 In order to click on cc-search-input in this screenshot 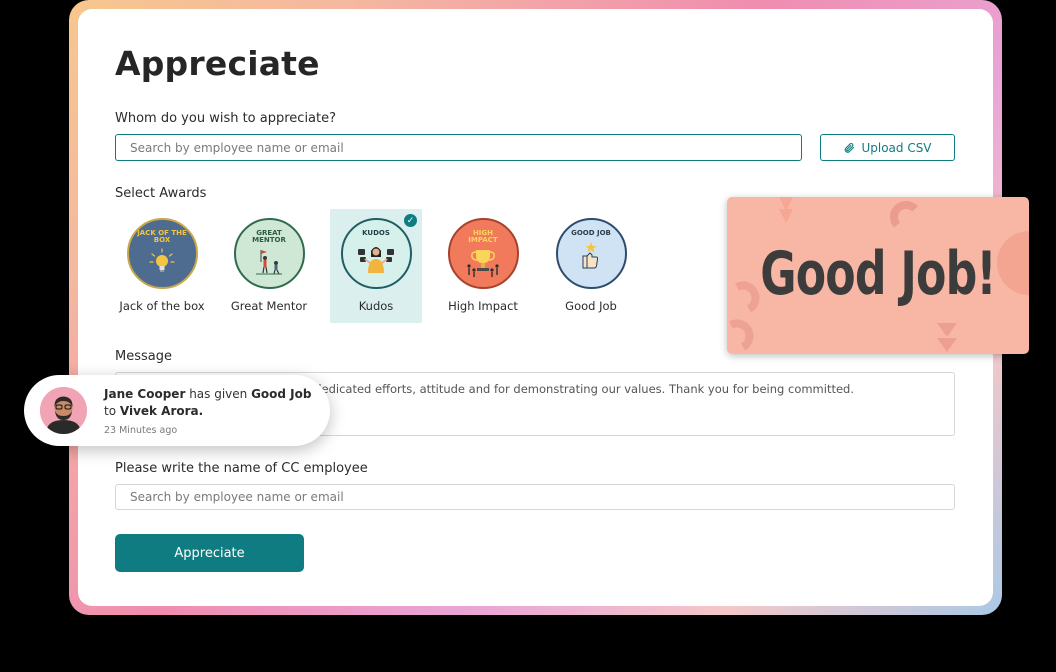, I will do `click(535, 497)`.